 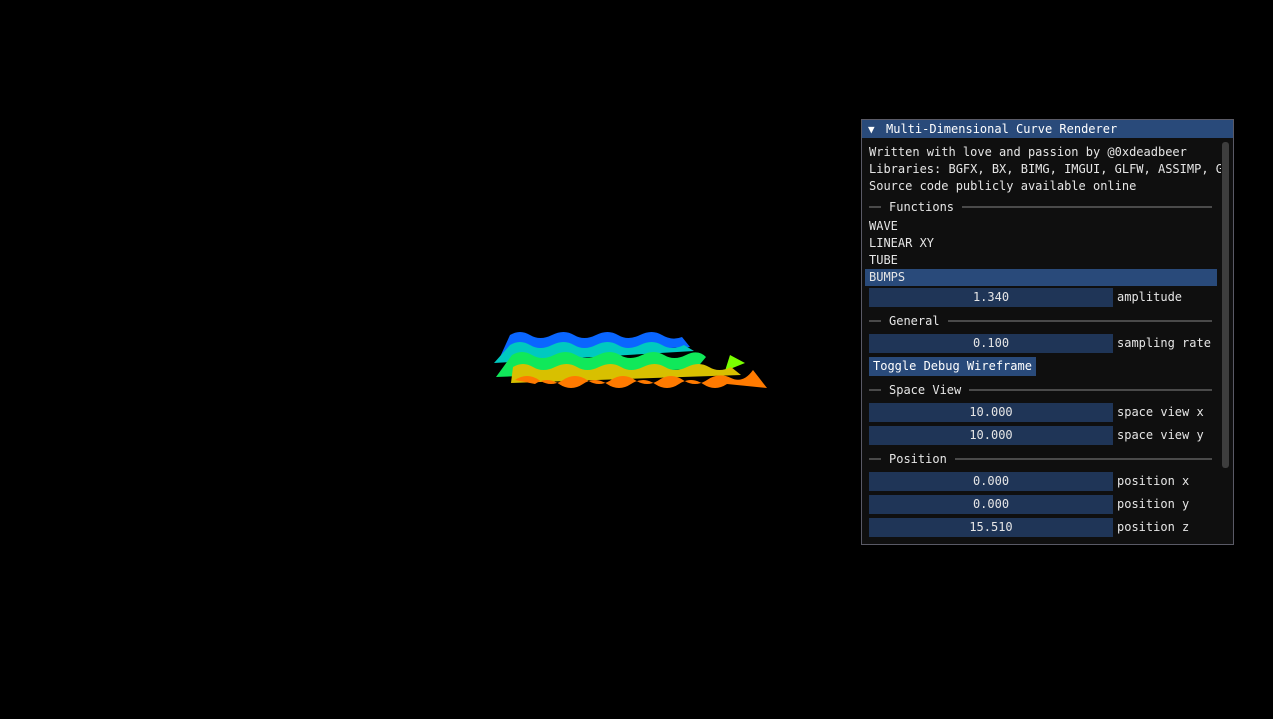 I want to click on position-header: Position, so click(x=918, y=458).